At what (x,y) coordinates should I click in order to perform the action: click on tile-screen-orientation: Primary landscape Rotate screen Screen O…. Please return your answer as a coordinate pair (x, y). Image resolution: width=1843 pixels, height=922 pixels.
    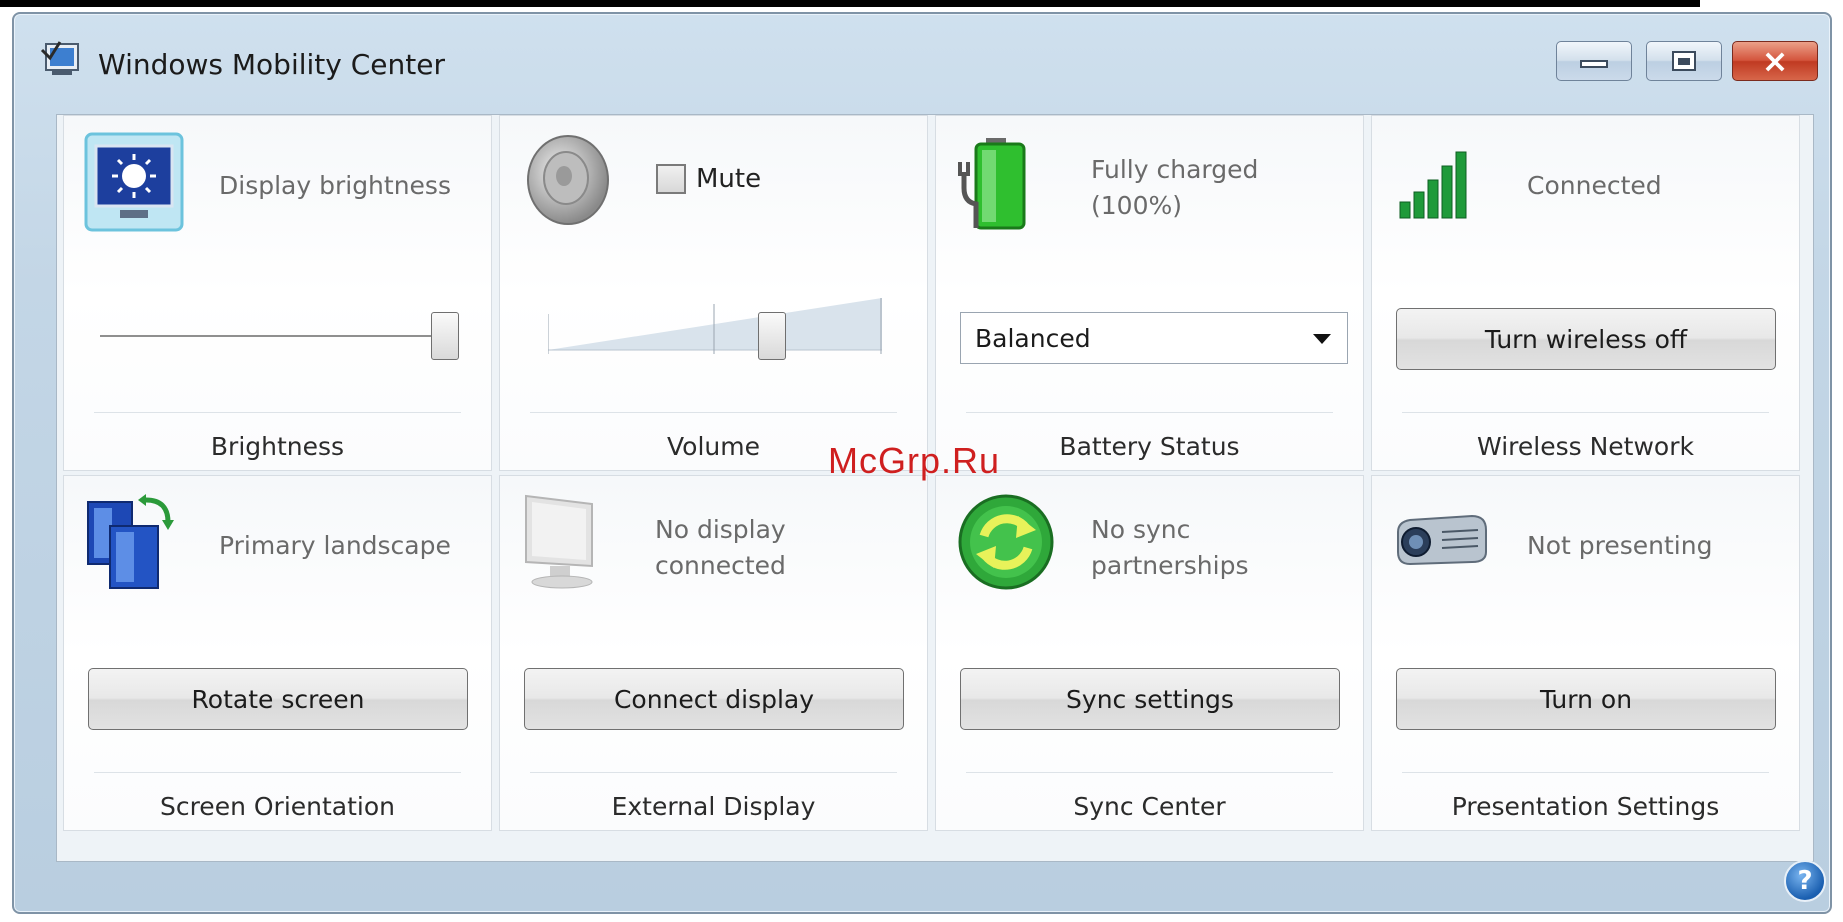
    Looking at the image, I should click on (277, 653).